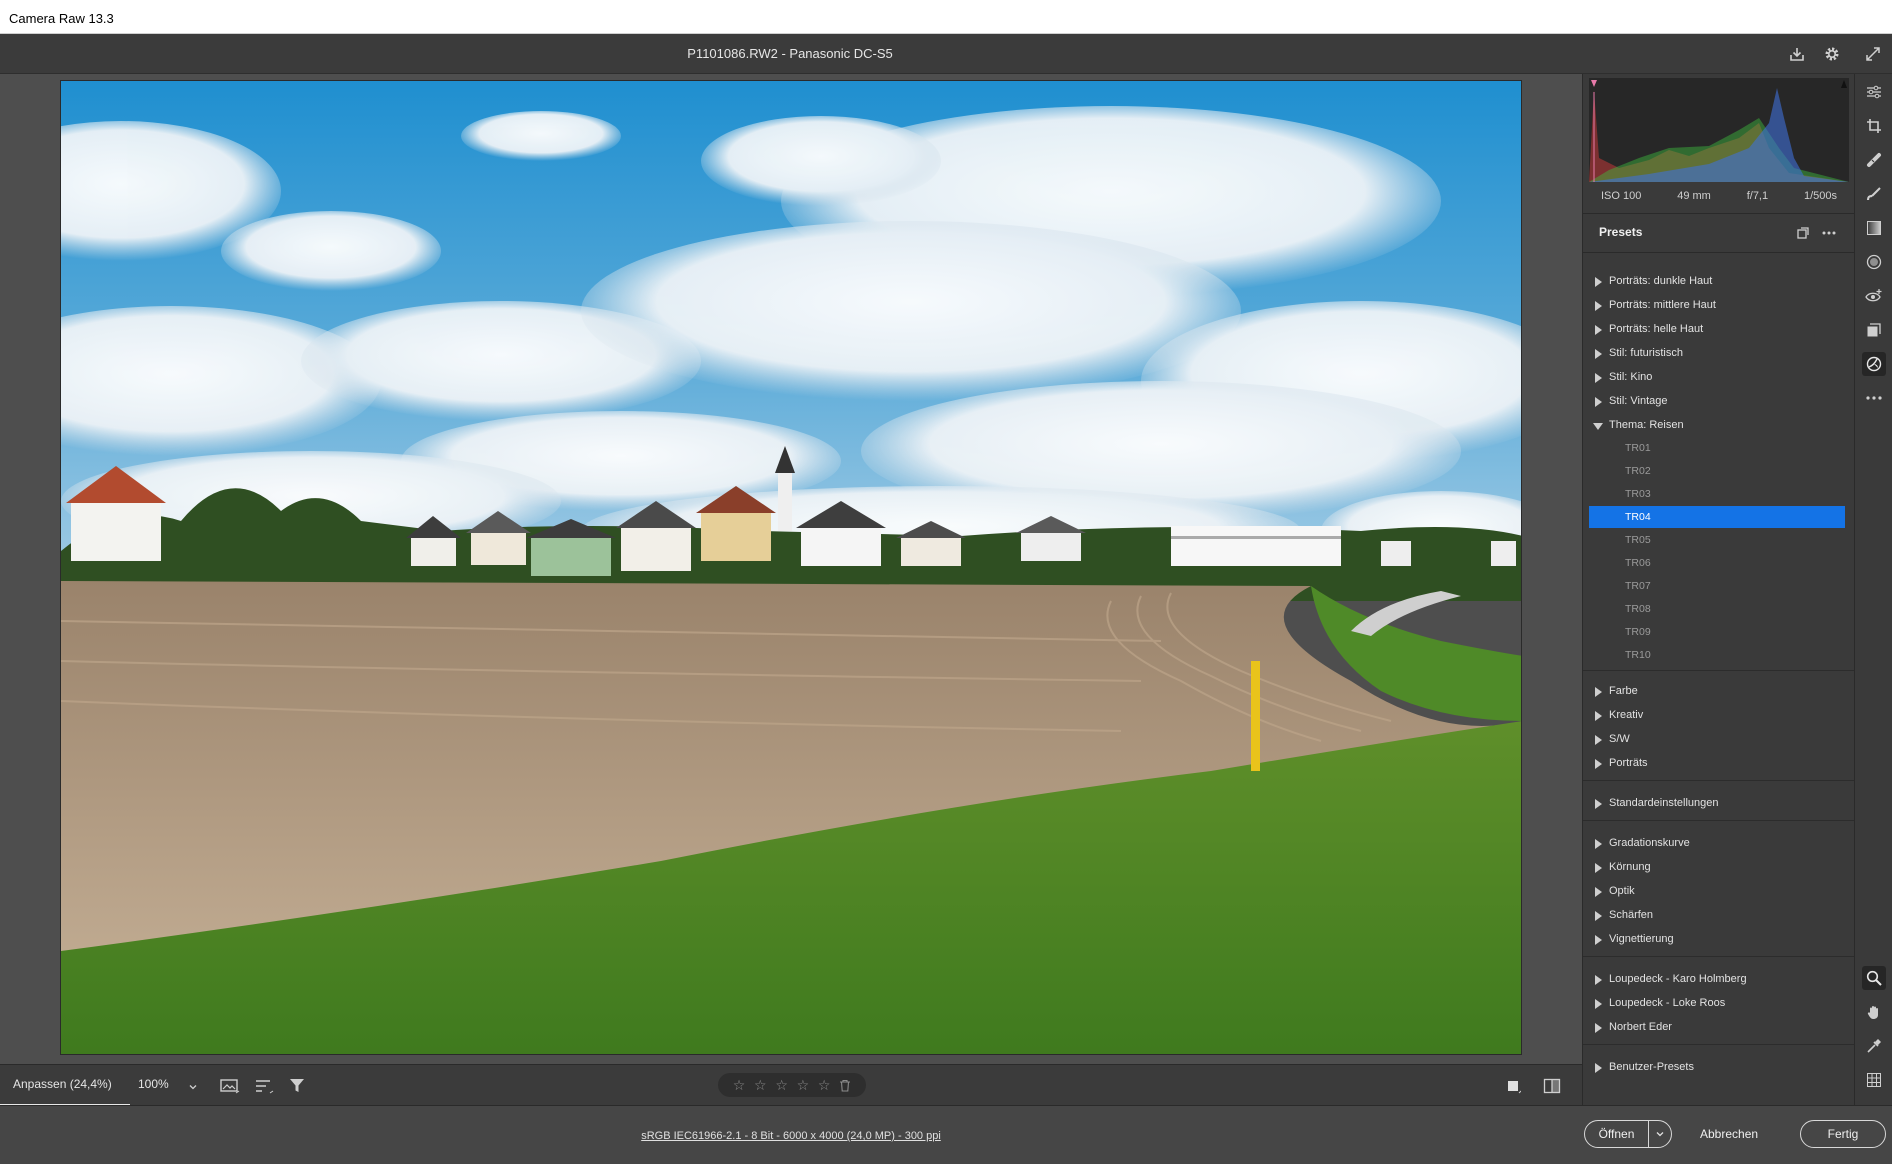 The height and width of the screenshot is (1164, 1892). What do you see at coordinates (1719, 716) in the screenshot?
I see `preset-group: Kreativ` at bounding box center [1719, 716].